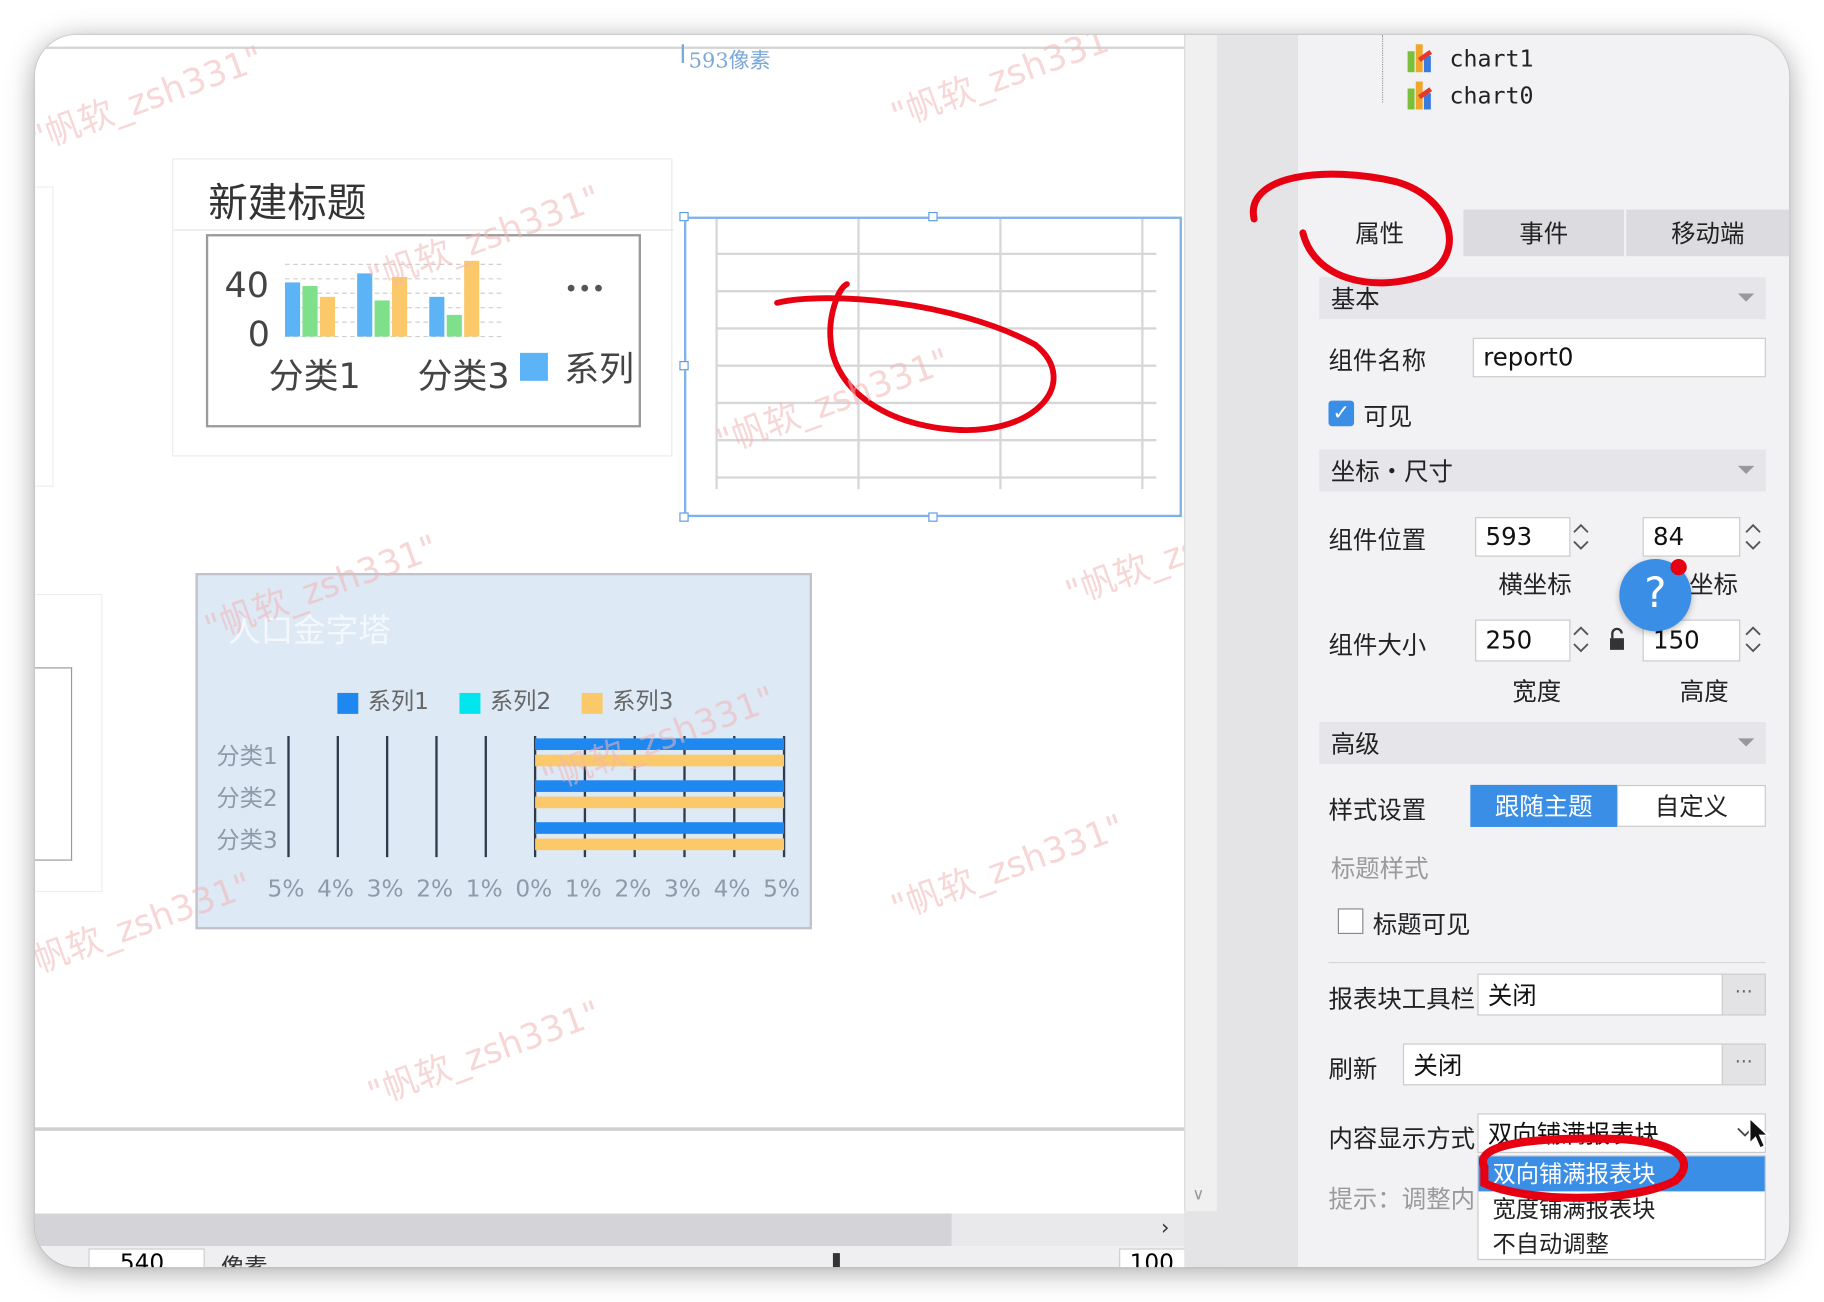 Image resolution: width=1824 pixels, height=1302 pixels. I want to click on coord-field: 540, so click(146, 1258).